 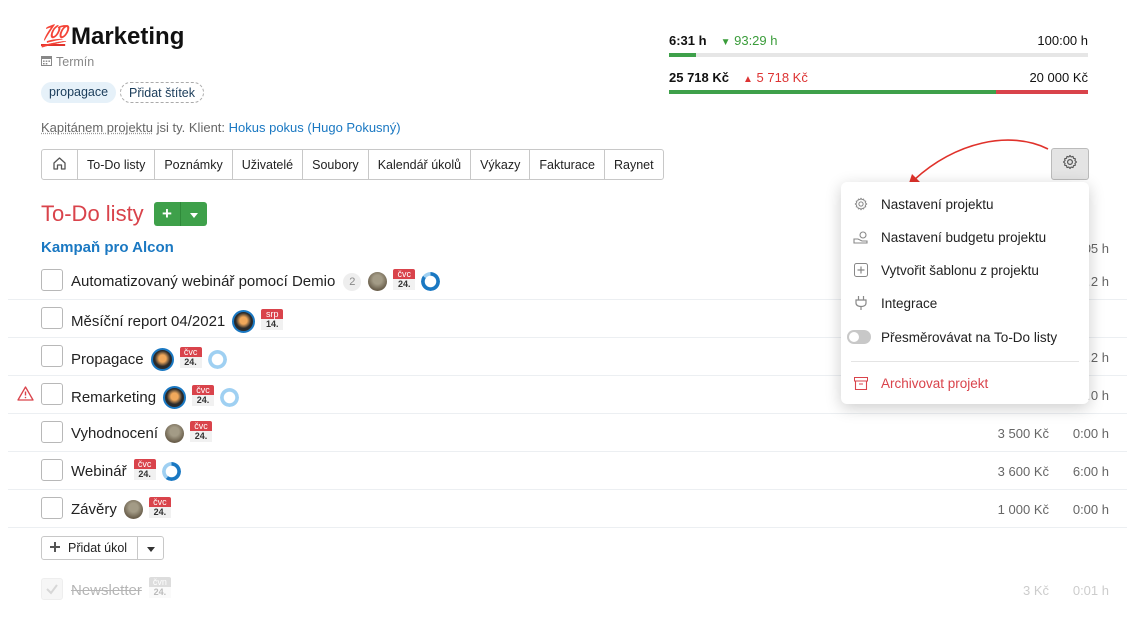 What do you see at coordinates (1058, 77) in the screenshot?
I see `money-total: 20 000 Kč` at bounding box center [1058, 77].